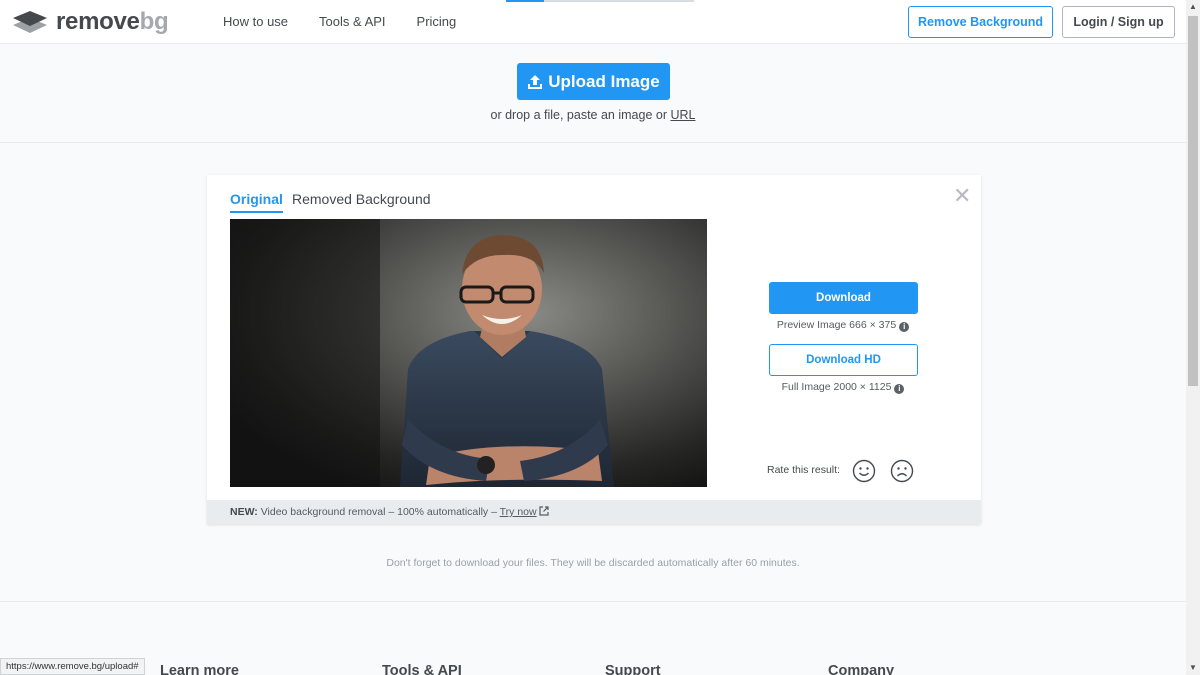 The image size is (1200, 675). Describe the element at coordinates (633, 669) in the screenshot. I see `footer-support: Support` at that location.